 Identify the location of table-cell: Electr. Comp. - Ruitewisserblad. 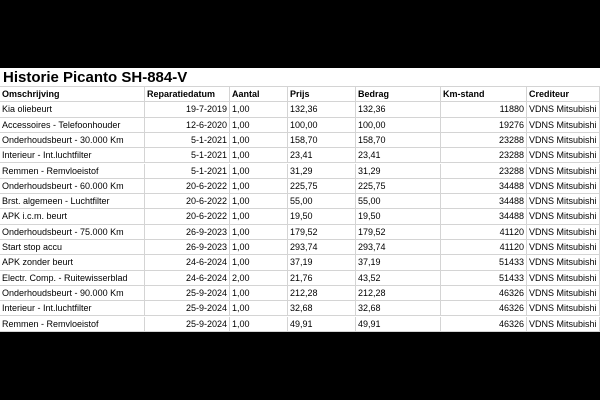
(72, 277).